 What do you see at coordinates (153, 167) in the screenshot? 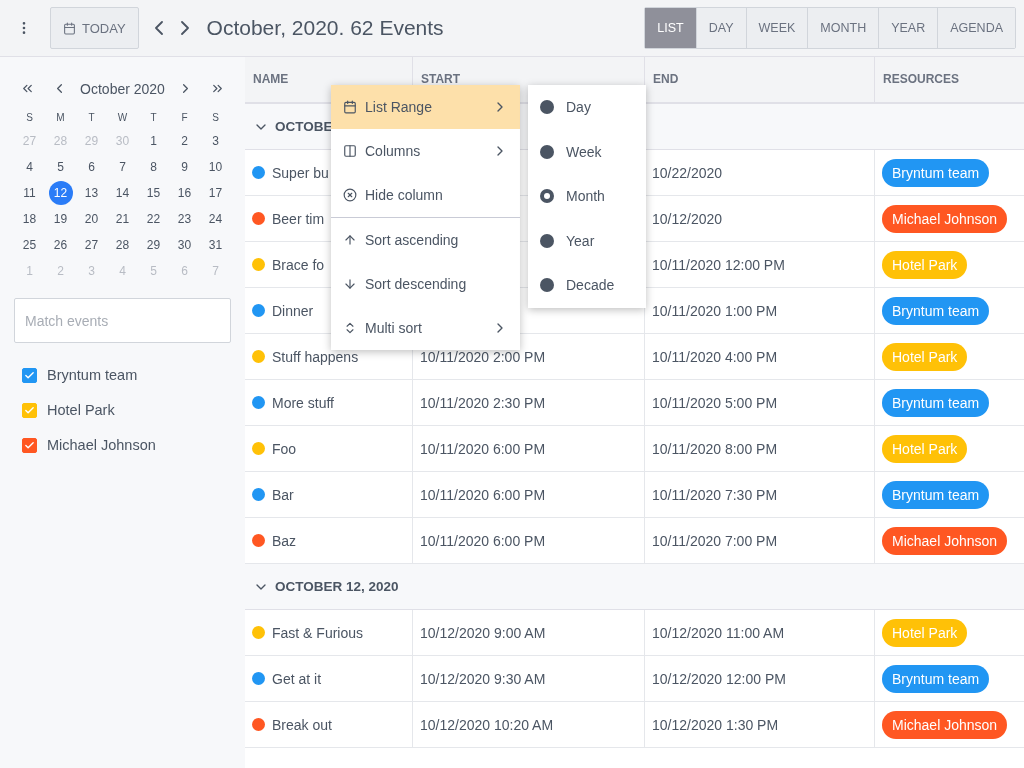
I see `calendar-day: 8` at bounding box center [153, 167].